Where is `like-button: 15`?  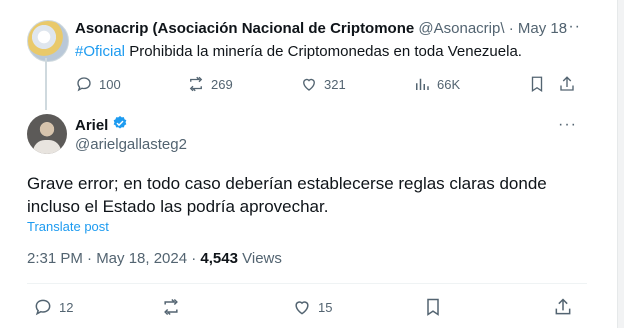
like-button: 15 is located at coordinates (312, 307).